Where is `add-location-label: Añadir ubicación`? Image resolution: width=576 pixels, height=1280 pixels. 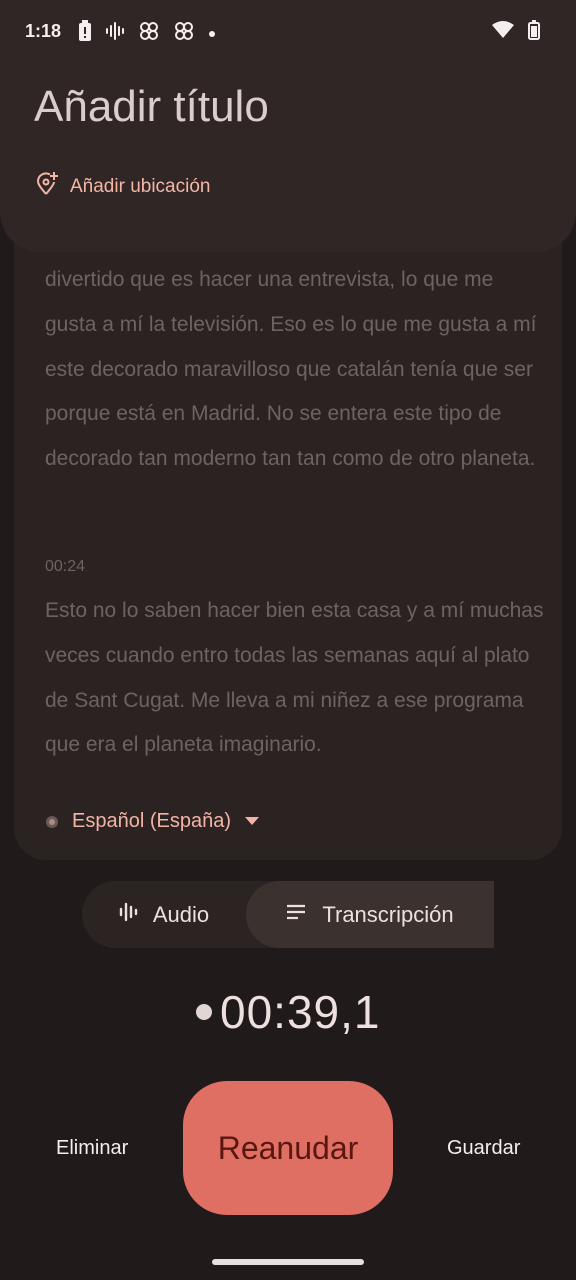
add-location-label: Añadir ubicación is located at coordinates (140, 186).